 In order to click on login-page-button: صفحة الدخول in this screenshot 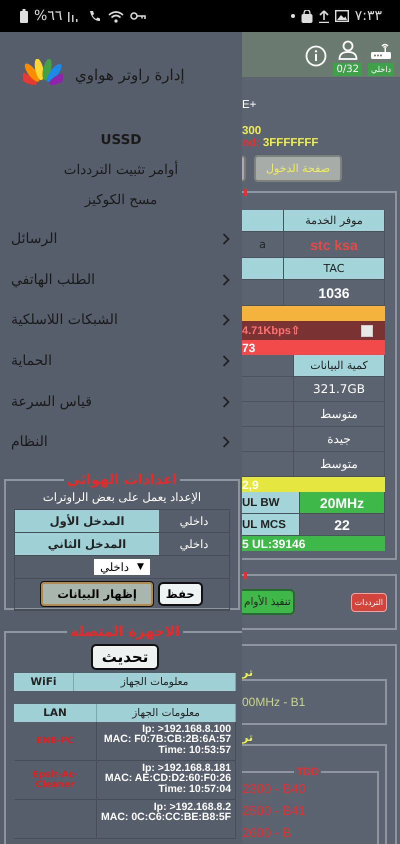, I will do `click(298, 168)`.